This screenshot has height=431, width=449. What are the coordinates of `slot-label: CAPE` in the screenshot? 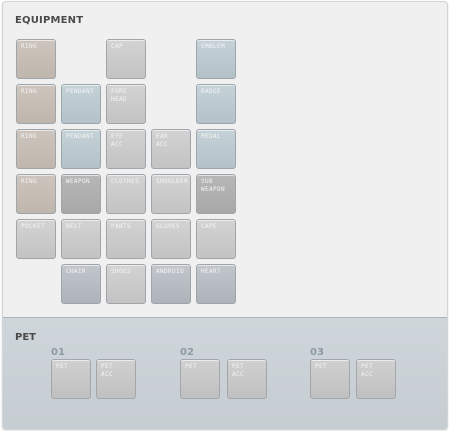 It's located at (209, 226).